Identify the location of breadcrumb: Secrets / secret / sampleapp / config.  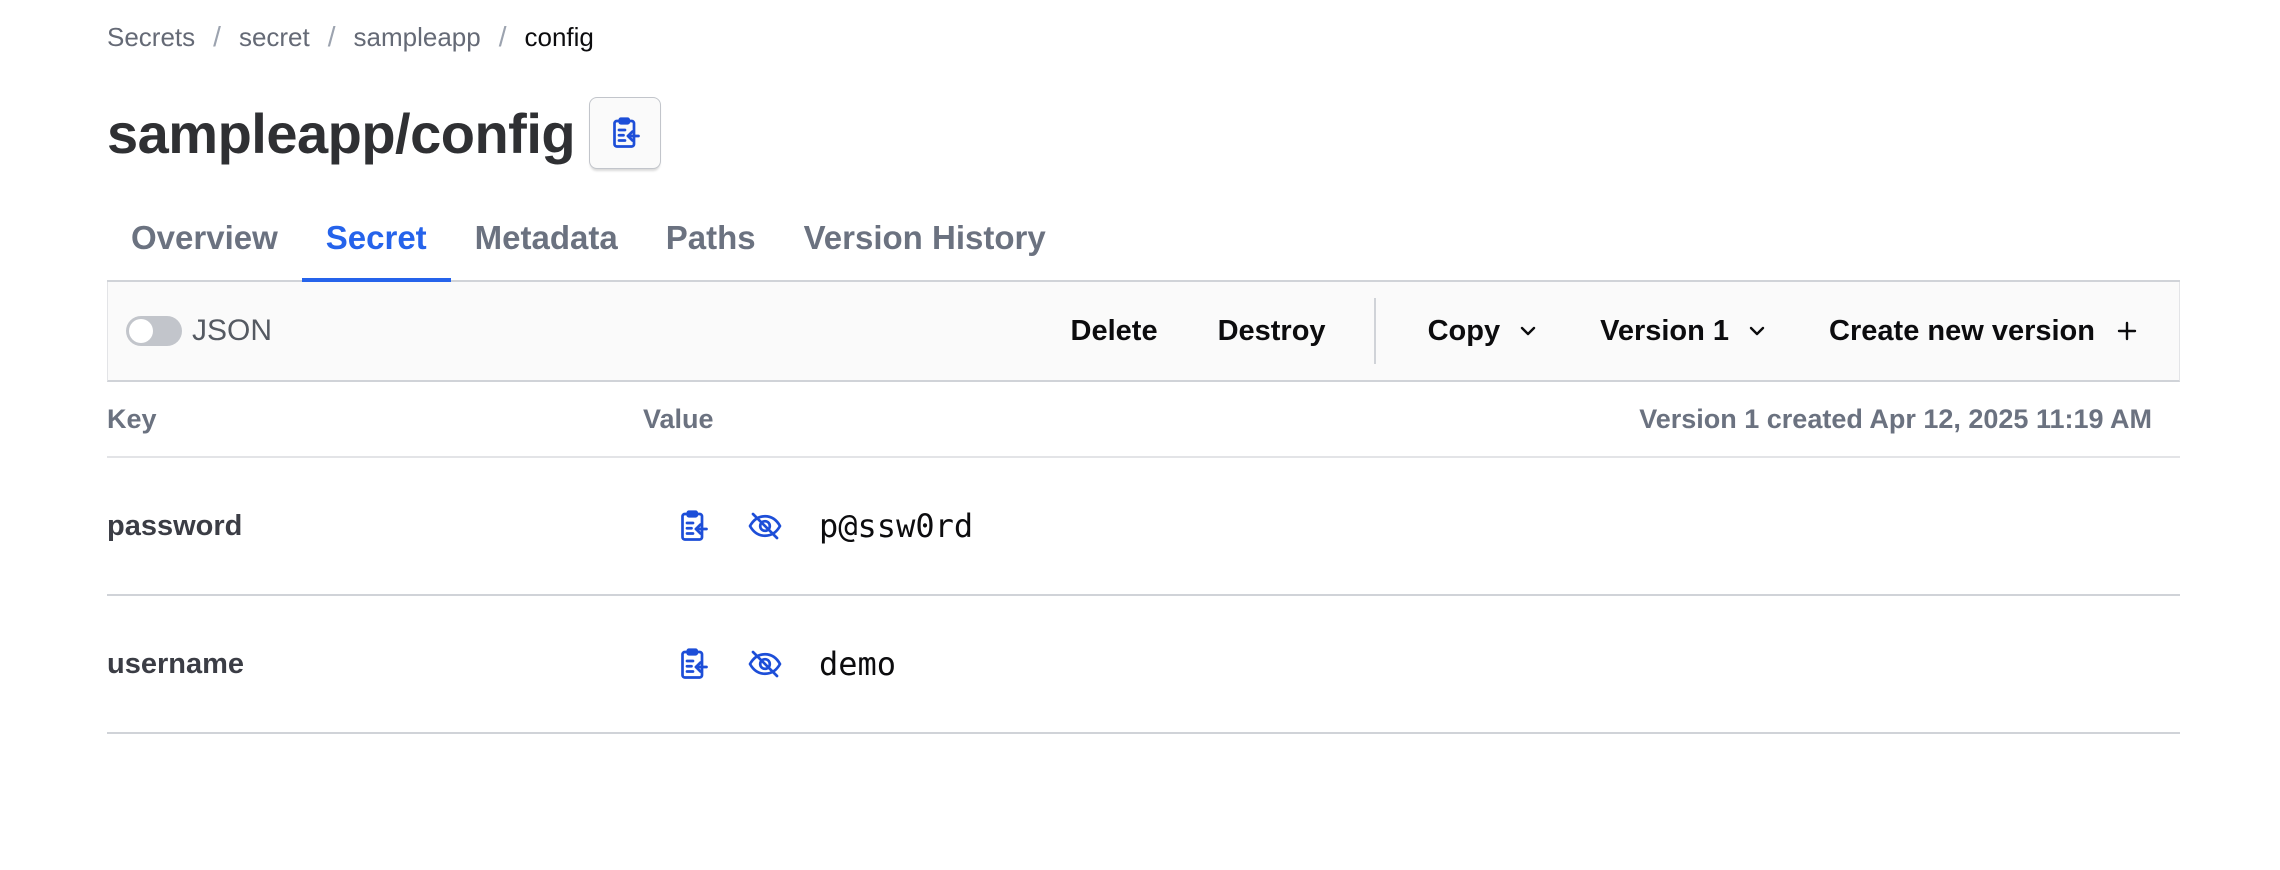
(350, 37).